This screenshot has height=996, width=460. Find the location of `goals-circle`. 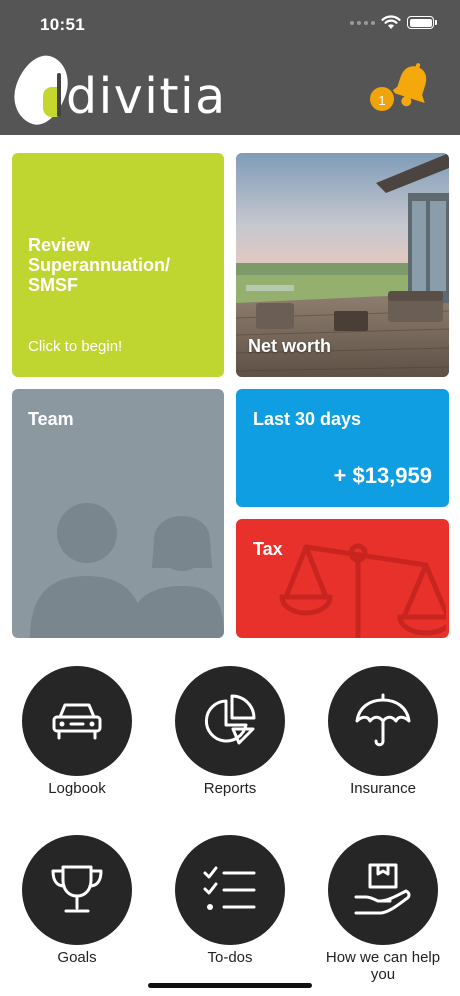

goals-circle is located at coordinates (77, 890).